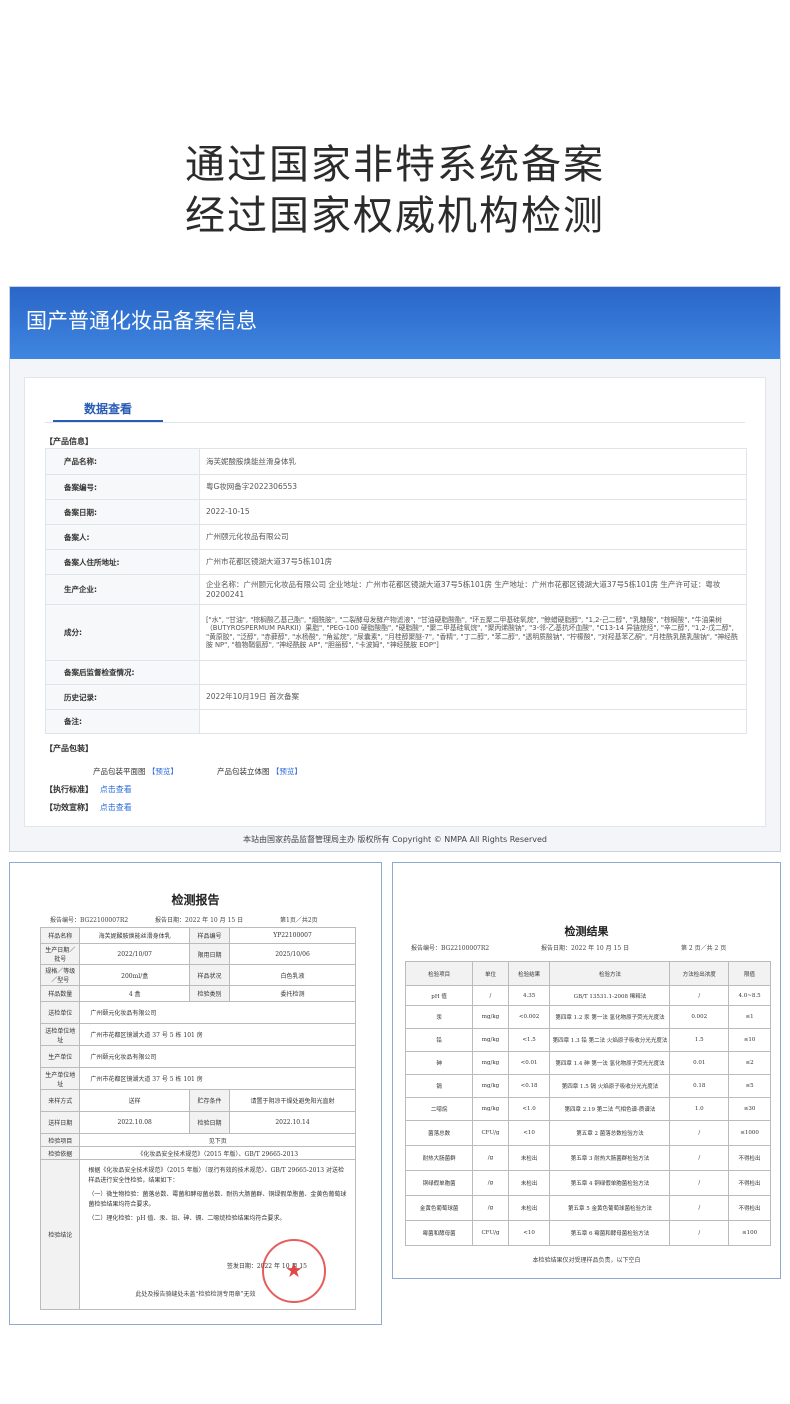  Describe the element at coordinates (292, 975) in the screenshot. I see `cell: 白色乳液` at that location.